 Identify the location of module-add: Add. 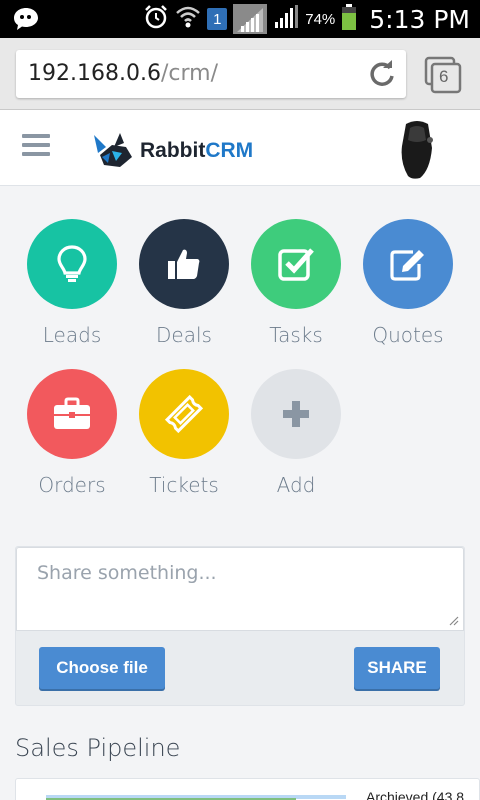
(296, 439).